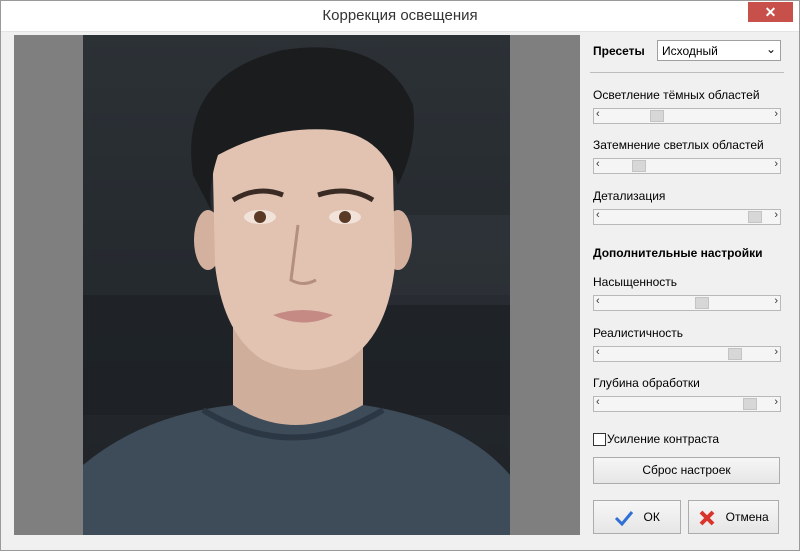 The image size is (800, 551). I want to click on red-x-icon, so click(707, 518).